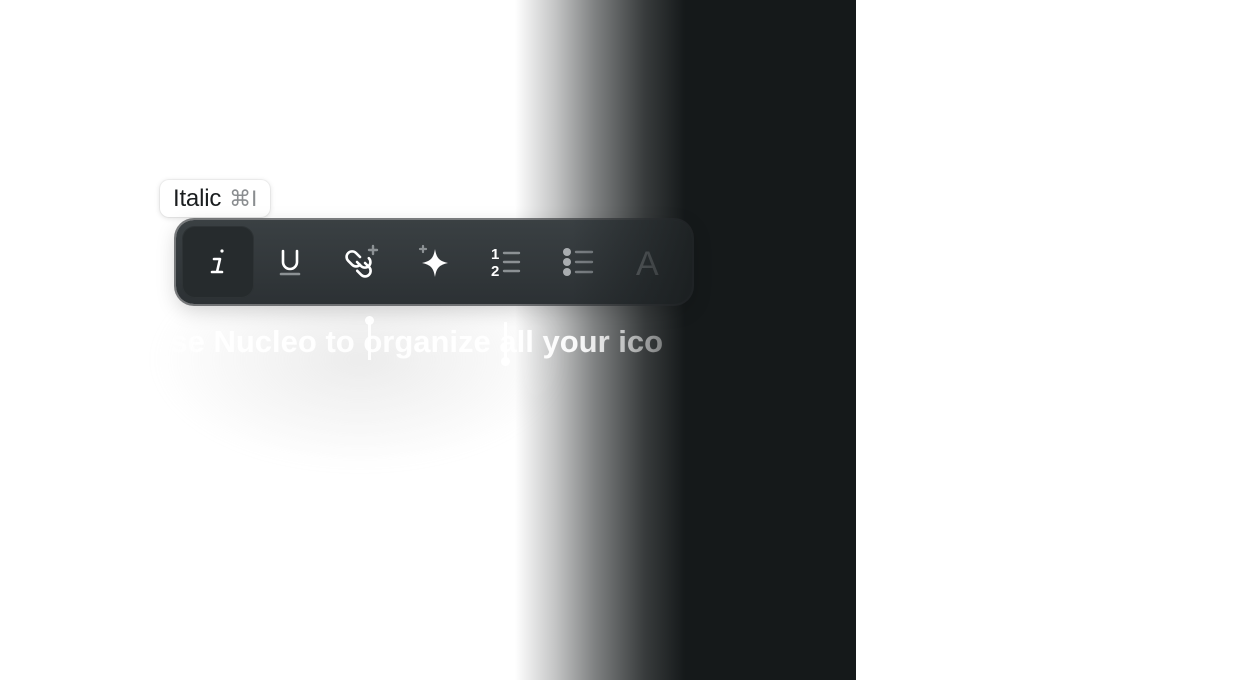  I want to click on sparkle-icon, so click(433, 260).